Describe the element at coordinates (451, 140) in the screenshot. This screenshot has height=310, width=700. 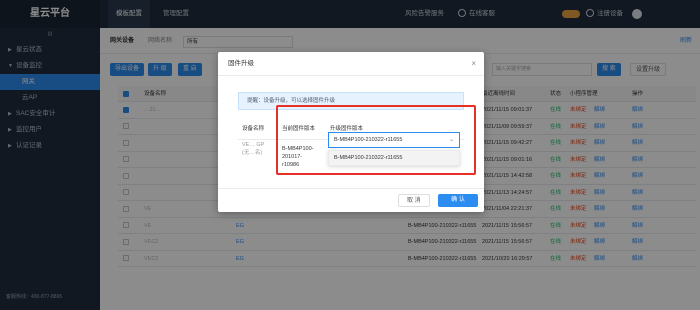
I see `chevron-down-icon: ⌄` at that location.